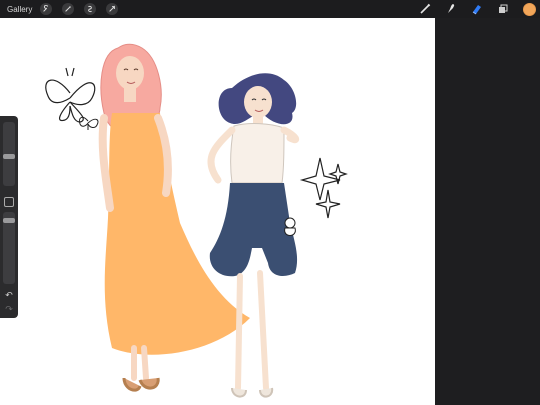 The width and height of the screenshot is (540, 405). I want to click on wrench-icon, so click(46, 9).